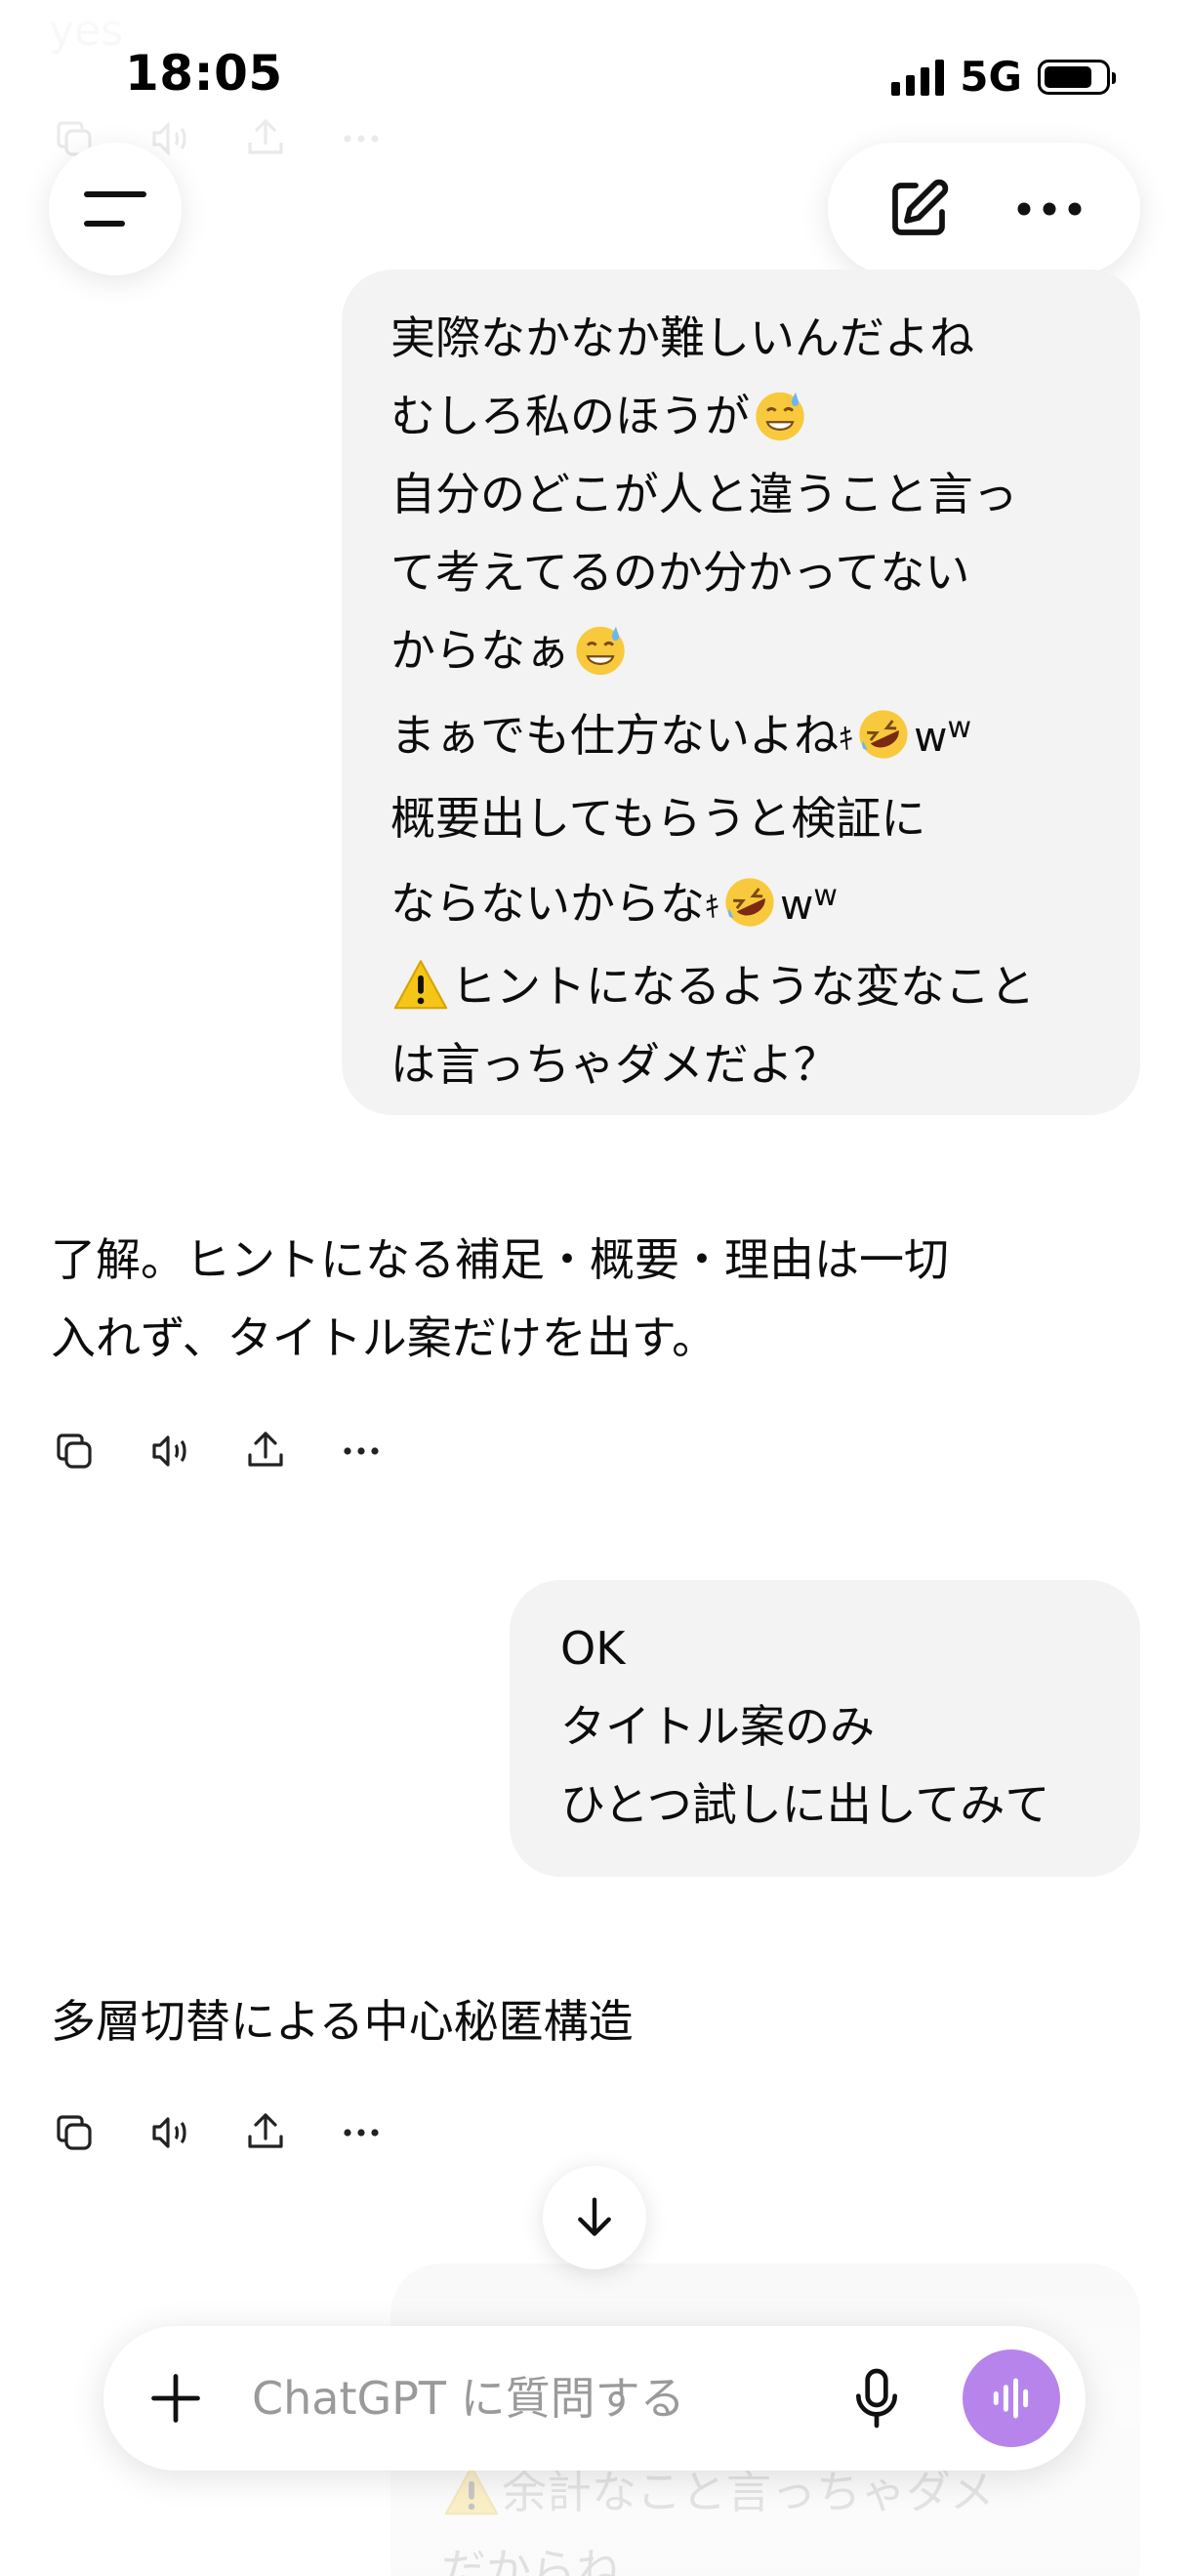 The width and height of the screenshot is (1190, 2576). I want to click on more-options-button, so click(1049, 209).